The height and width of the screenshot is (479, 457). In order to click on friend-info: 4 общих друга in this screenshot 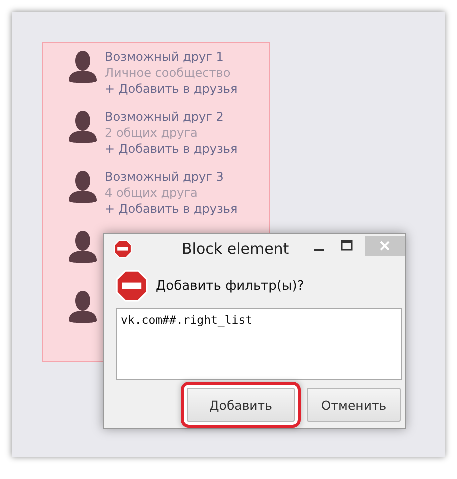, I will do `click(152, 193)`.